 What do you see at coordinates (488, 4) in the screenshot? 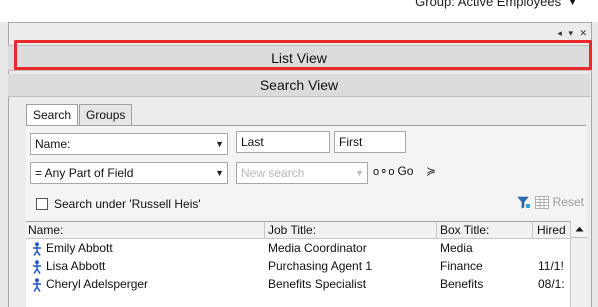
I see `group-dropdown-label: Group: Active Employees` at bounding box center [488, 4].